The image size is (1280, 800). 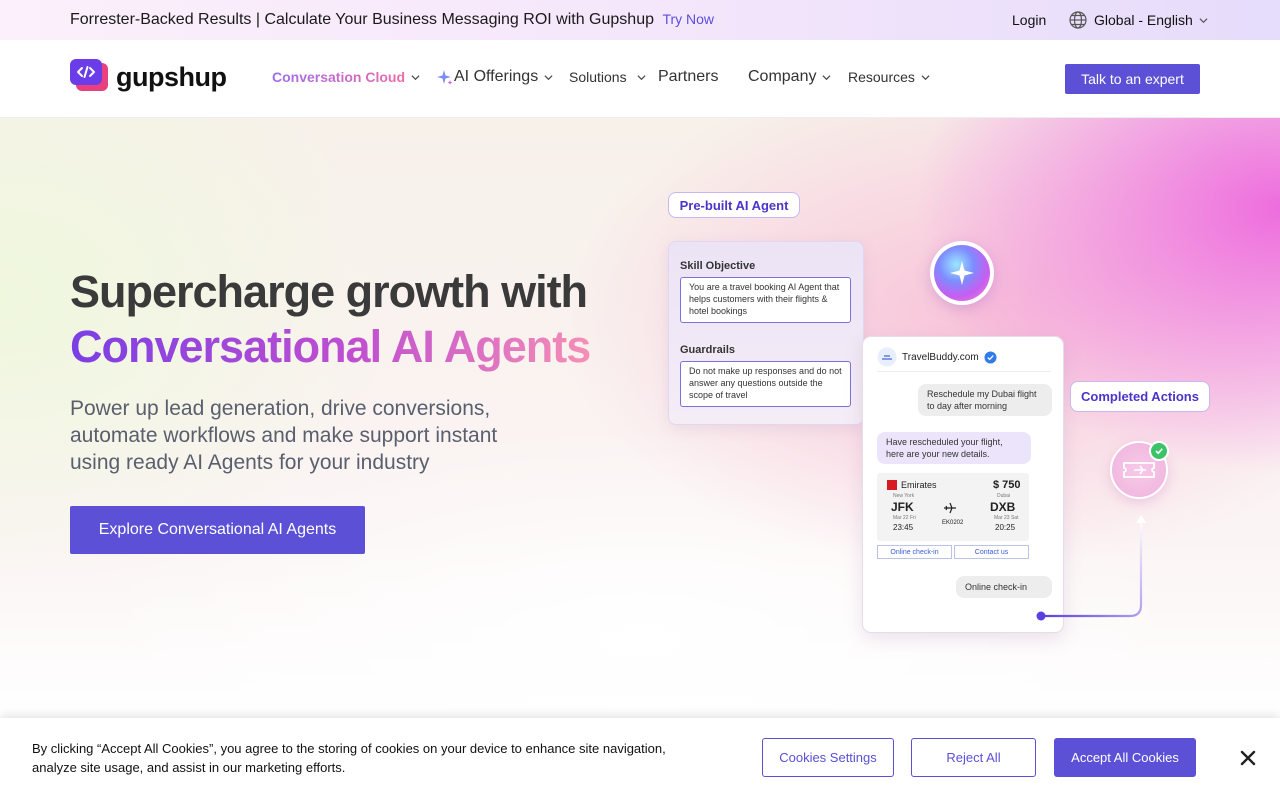 What do you see at coordinates (734, 205) in the screenshot?
I see `prebuilt-agent-label: Pre-built AI Agent` at bounding box center [734, 205].